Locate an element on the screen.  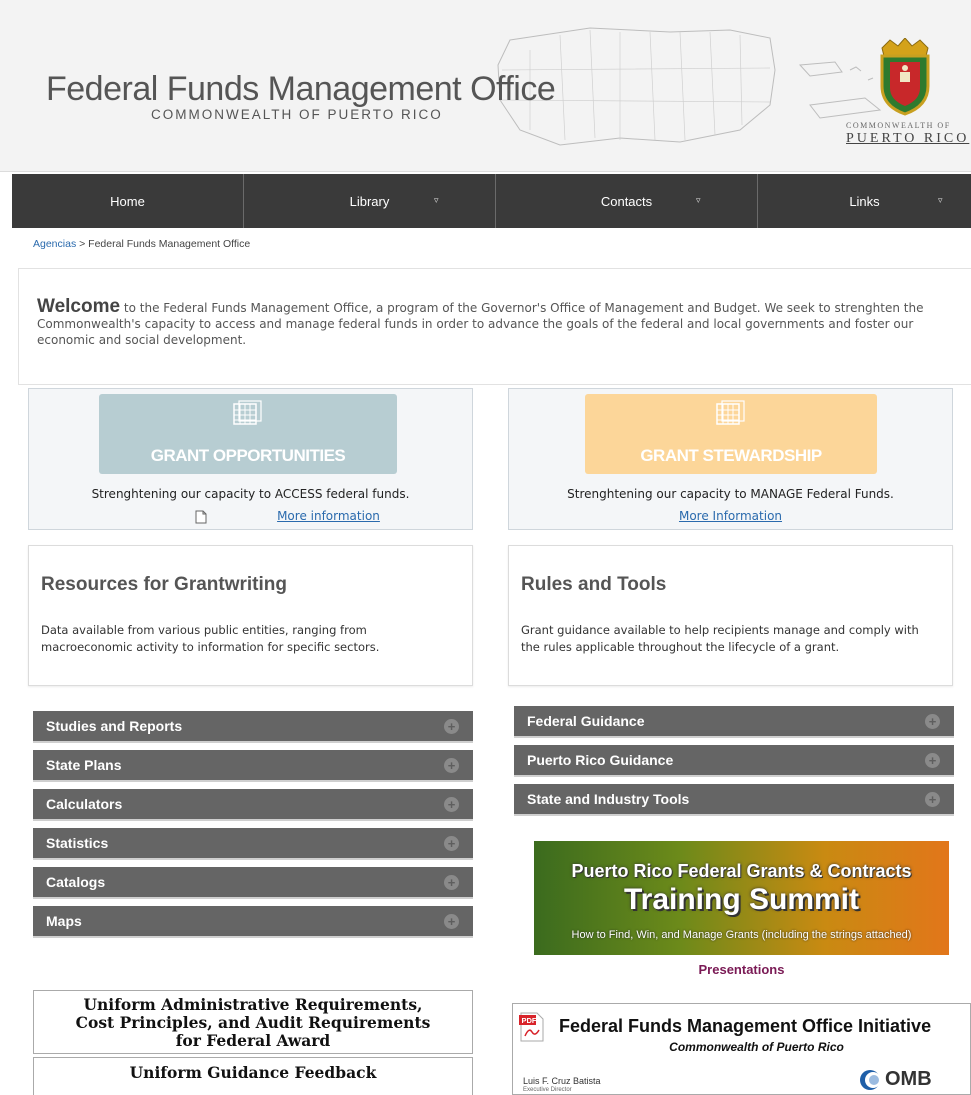
nav-label-home: Home is located at coordinates (127, 201).